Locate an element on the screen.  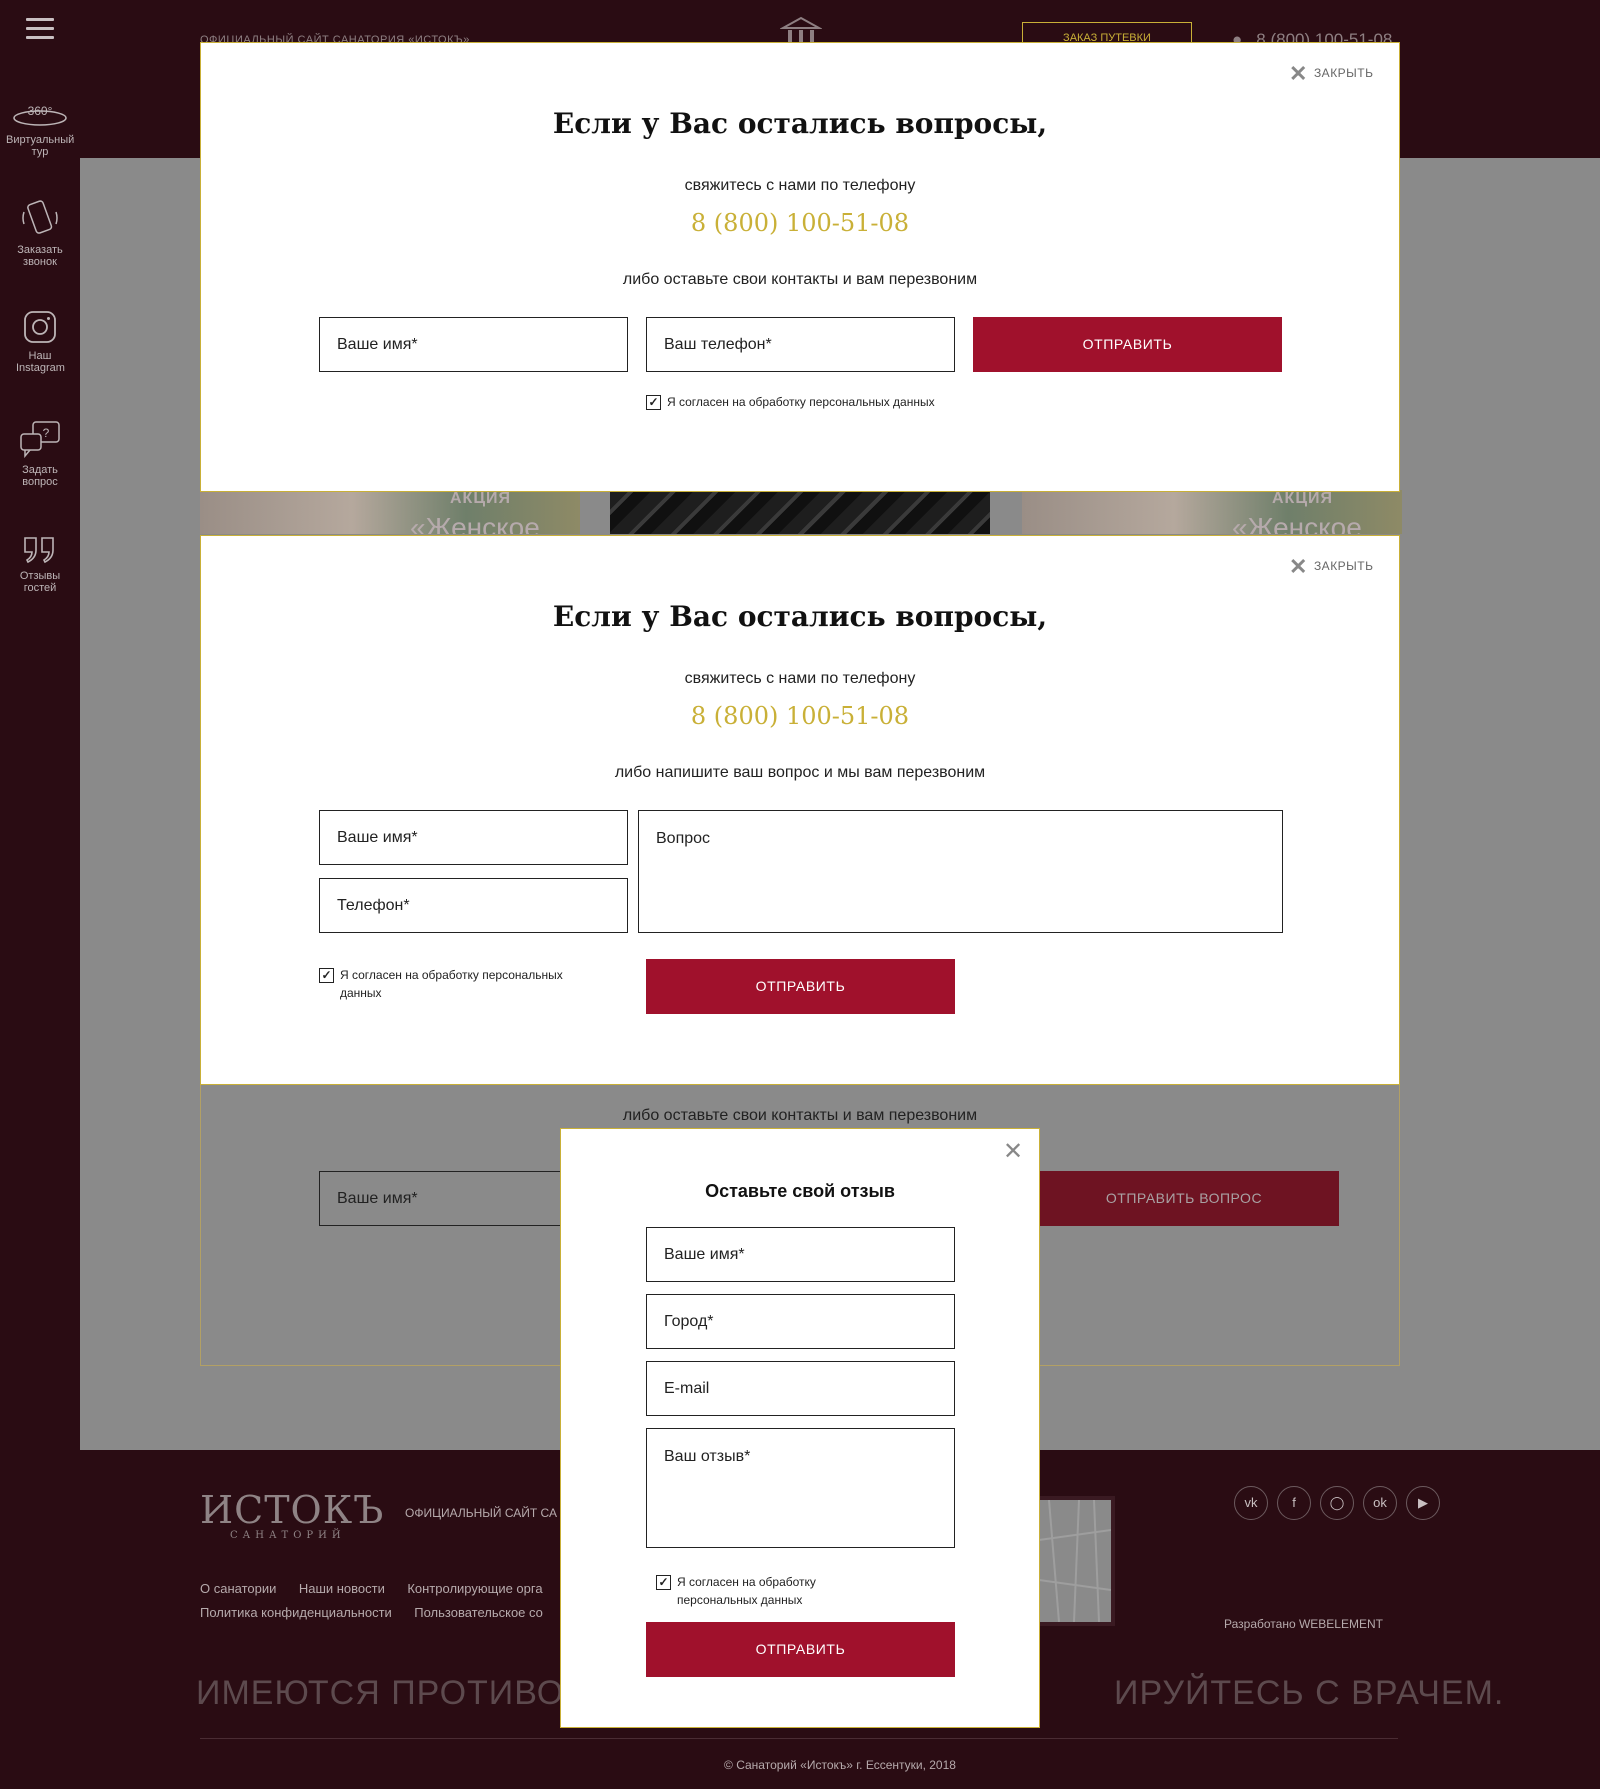
footer-link: Пользовательское со is located at coordinates (478, 1612).